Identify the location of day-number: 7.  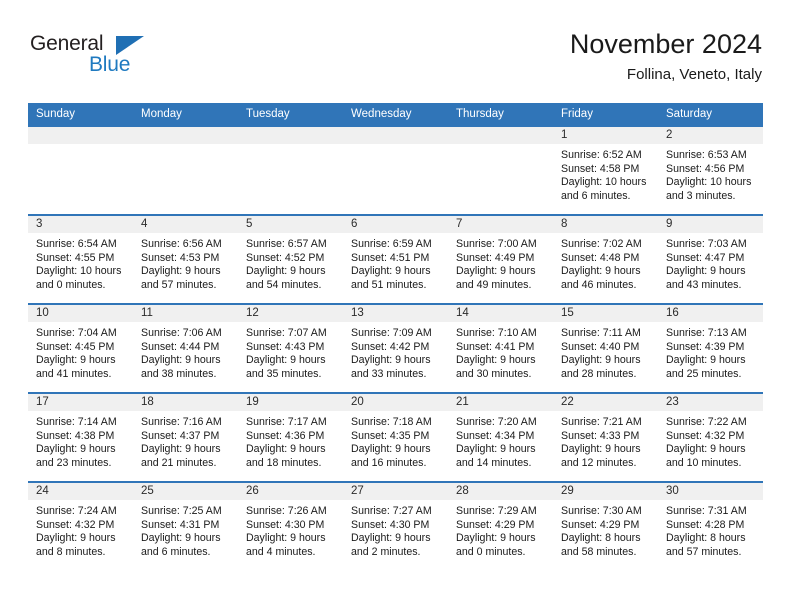
(500, 224).